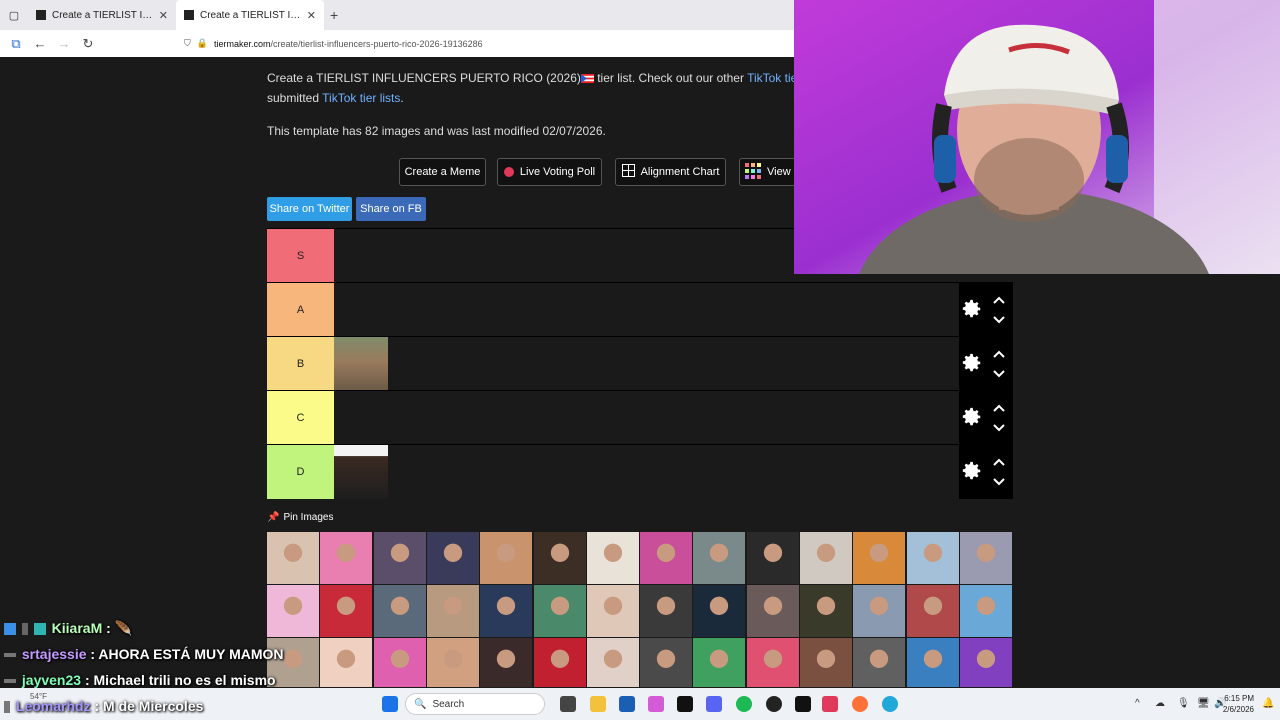 The width and height of the screenshot is (1280, 720). Describe the element at coordinates (860, 704) in the screenshot. I see `firefox-icon` at that location.